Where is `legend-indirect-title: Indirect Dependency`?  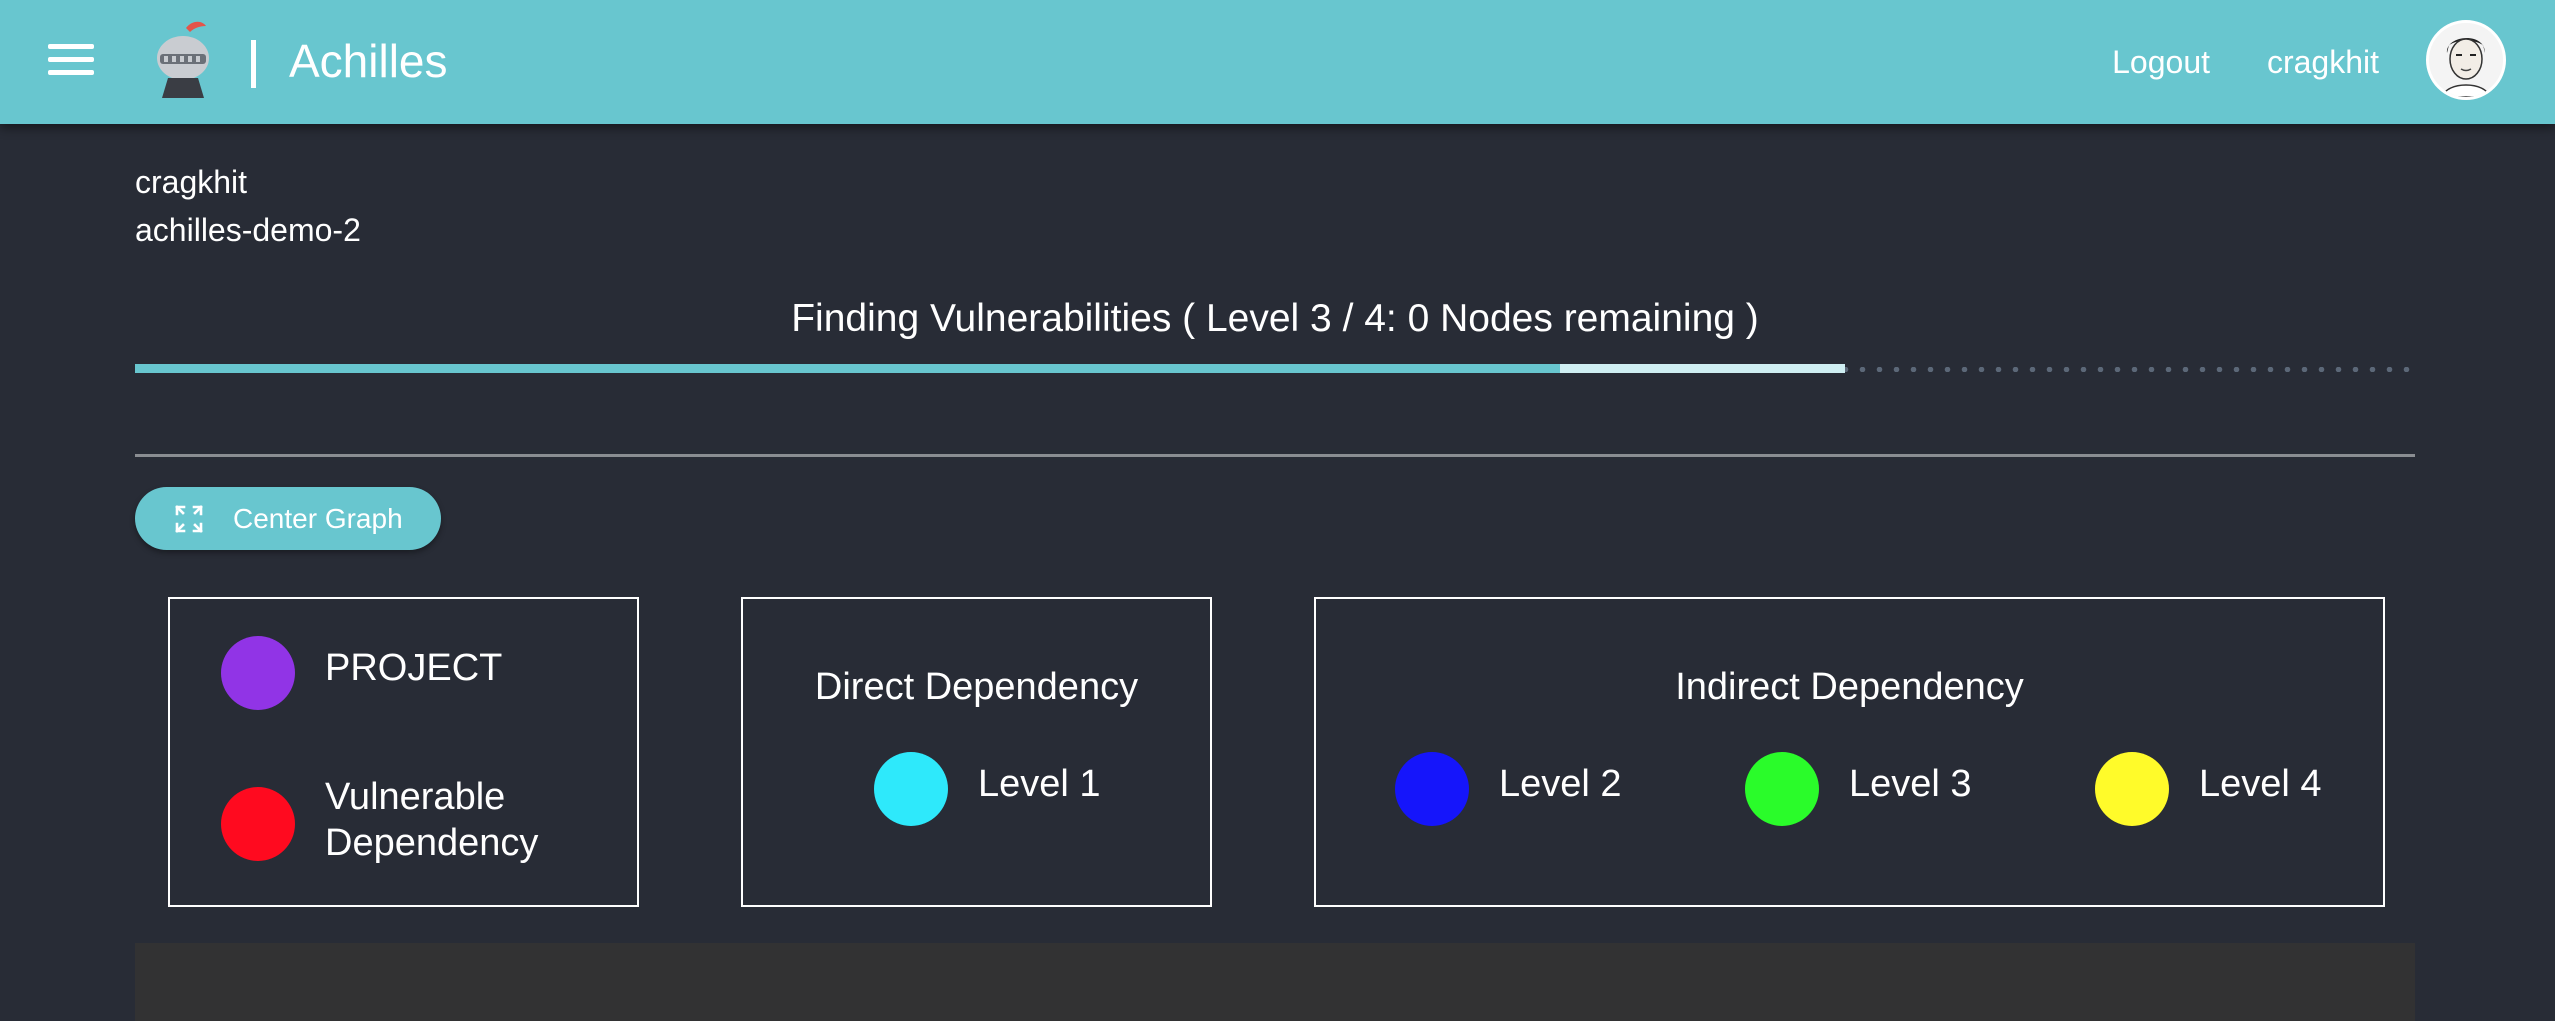 legend-indirect-title: Indirect Dependency is located at coordinates (1849, 687).